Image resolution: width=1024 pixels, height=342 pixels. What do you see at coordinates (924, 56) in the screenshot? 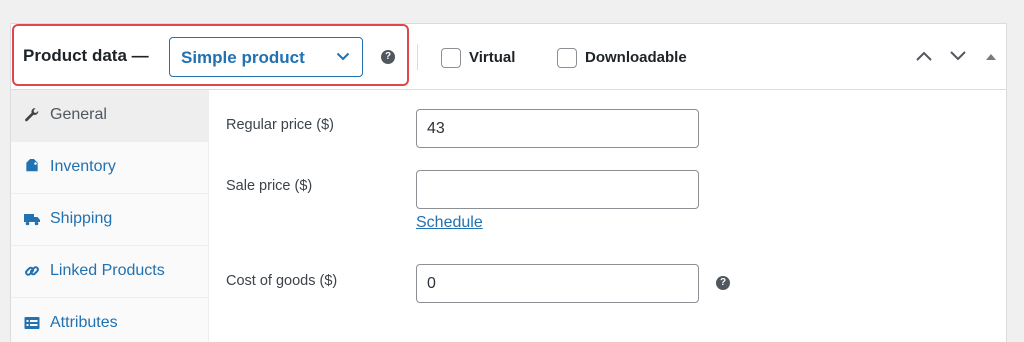
I see `move-up-icon` at bounding box center [924, 56].